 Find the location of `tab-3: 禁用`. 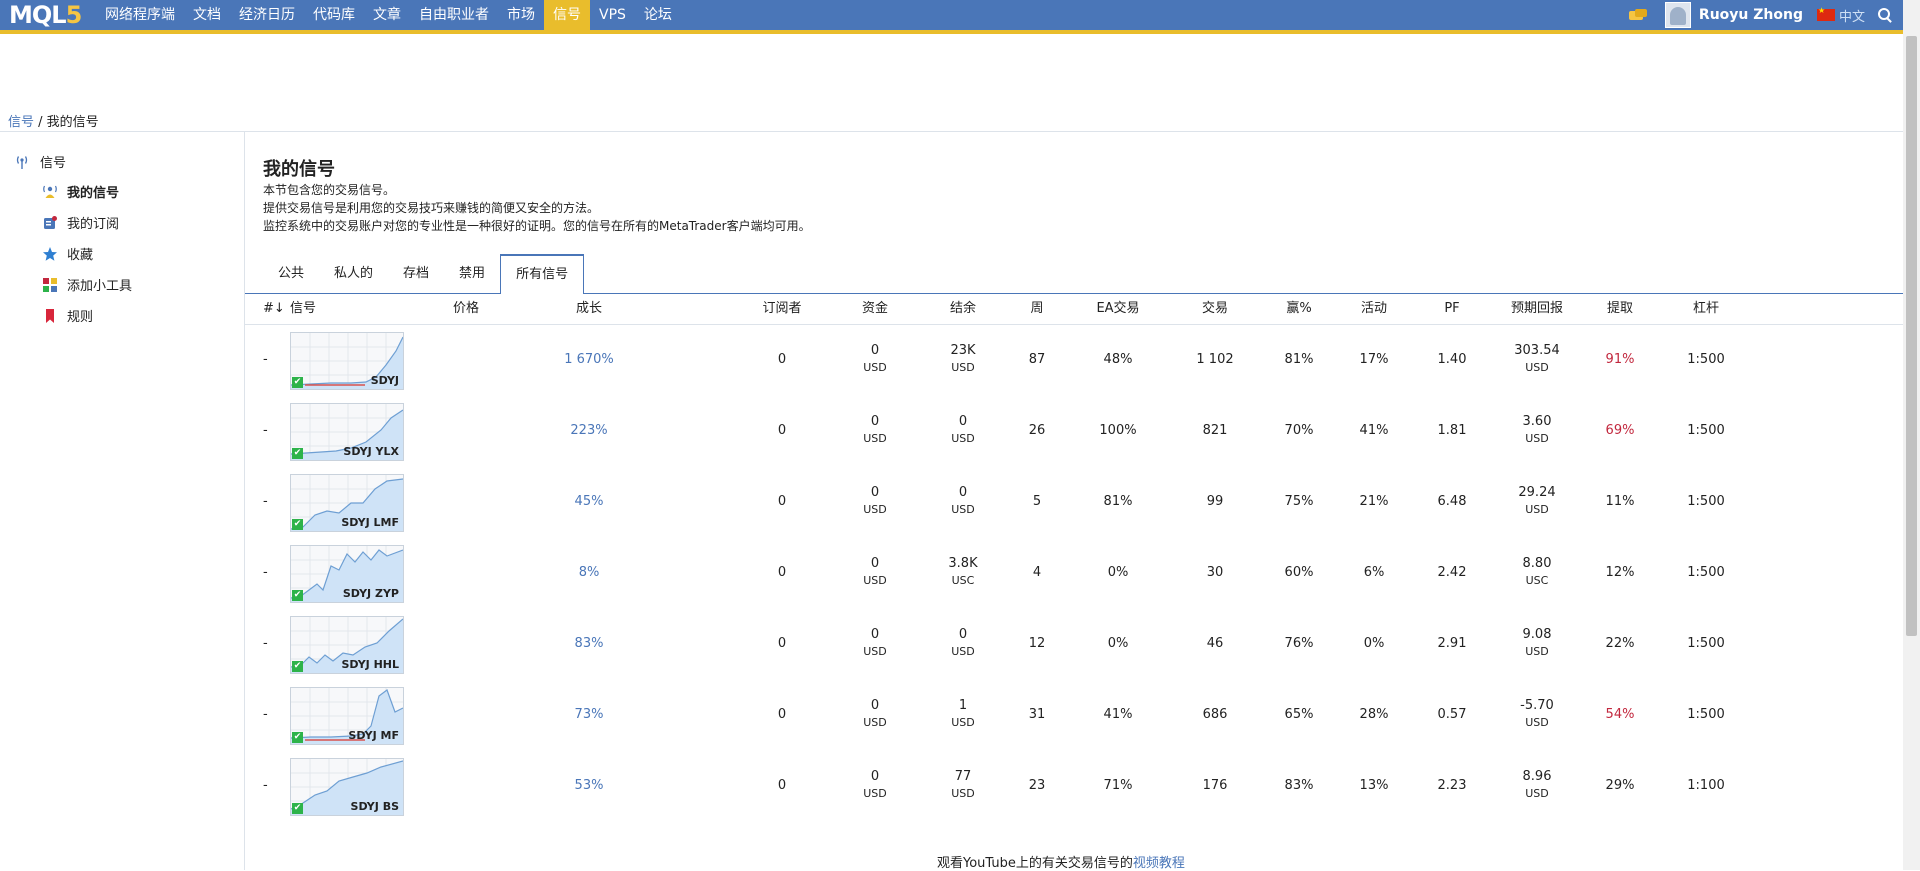

tab-3: 禁用 is located at coordinates (472, 274).